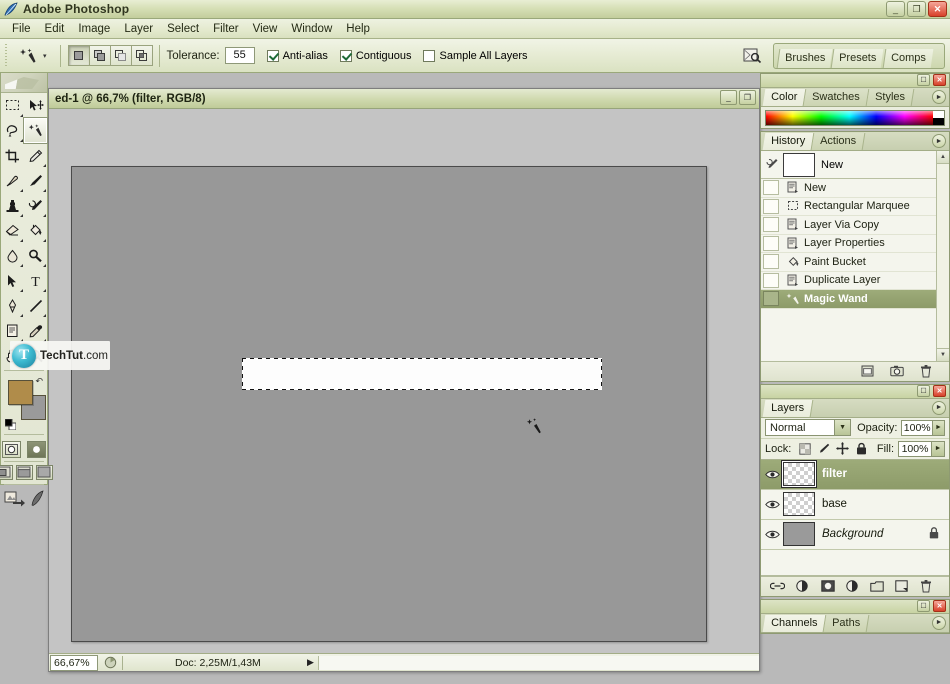 The width and height of the screenshot is (950, 684). I want to click on sample-all-layers-checkbox: Sample All Layers, so click(475, 55).